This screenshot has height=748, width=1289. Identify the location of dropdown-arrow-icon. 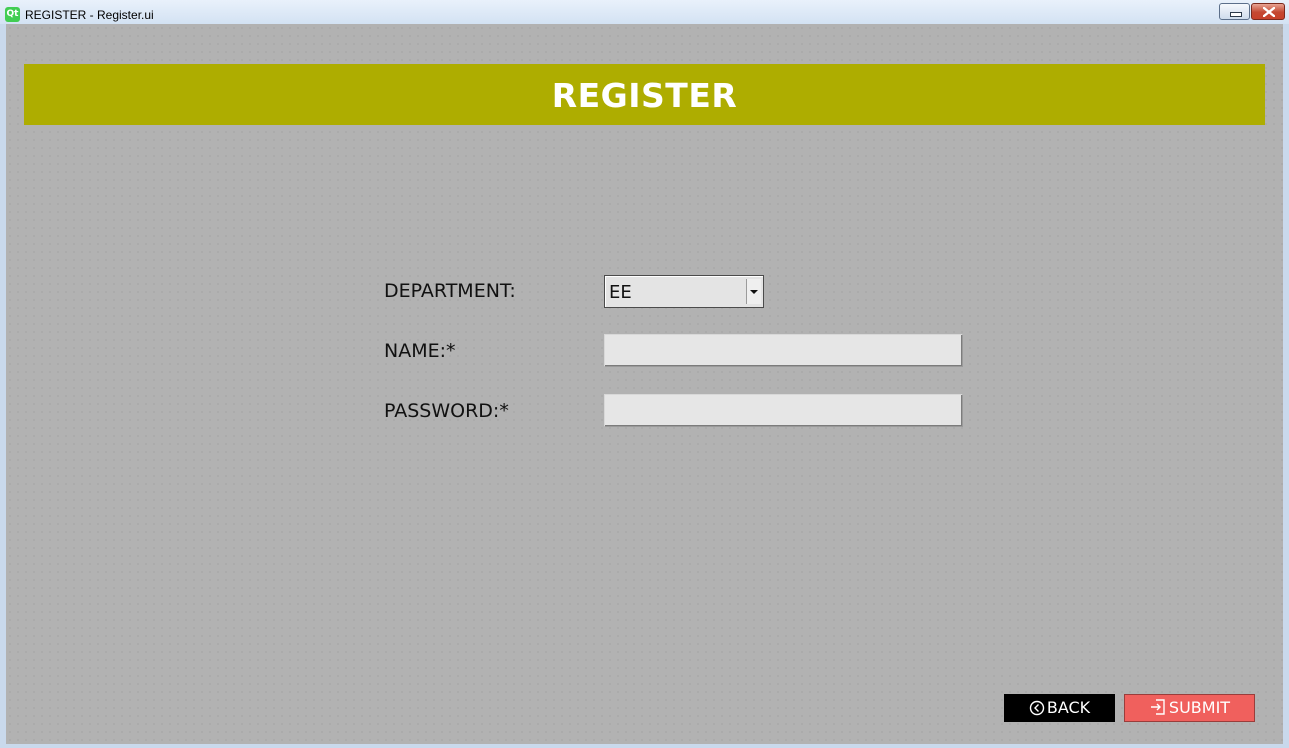
(753, 291).